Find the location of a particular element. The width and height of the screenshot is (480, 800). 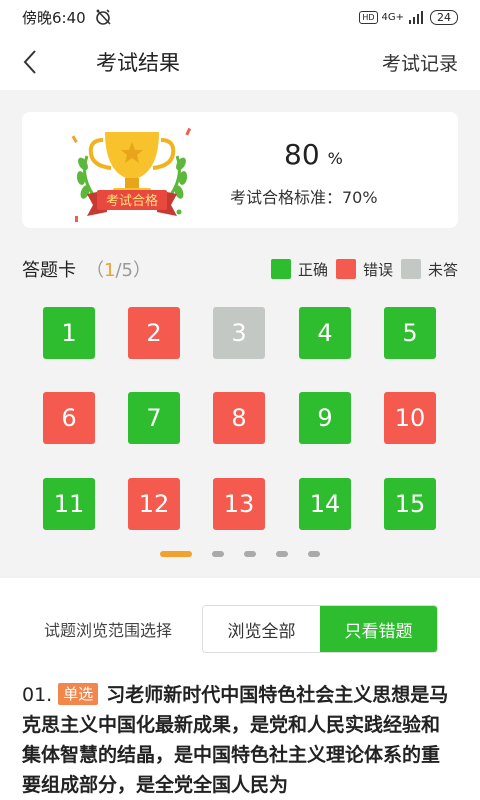

legend-wrong: 错误 is located at coordinates (364, 269).